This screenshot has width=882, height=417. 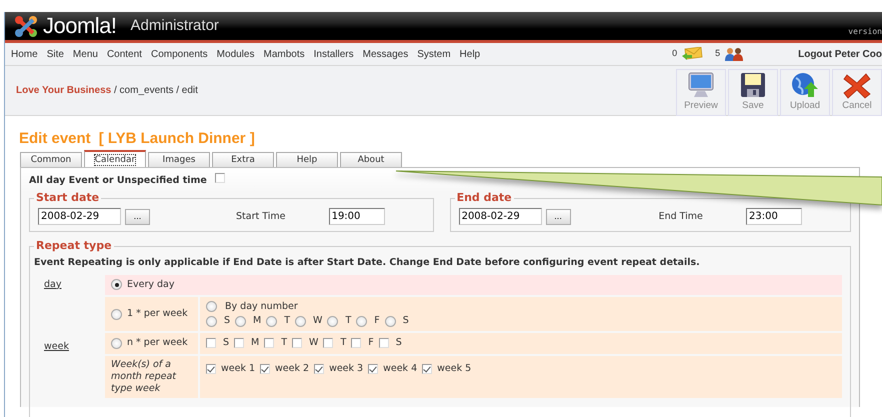 I want to click on option-label: Every day, so click(x=150, y=285).